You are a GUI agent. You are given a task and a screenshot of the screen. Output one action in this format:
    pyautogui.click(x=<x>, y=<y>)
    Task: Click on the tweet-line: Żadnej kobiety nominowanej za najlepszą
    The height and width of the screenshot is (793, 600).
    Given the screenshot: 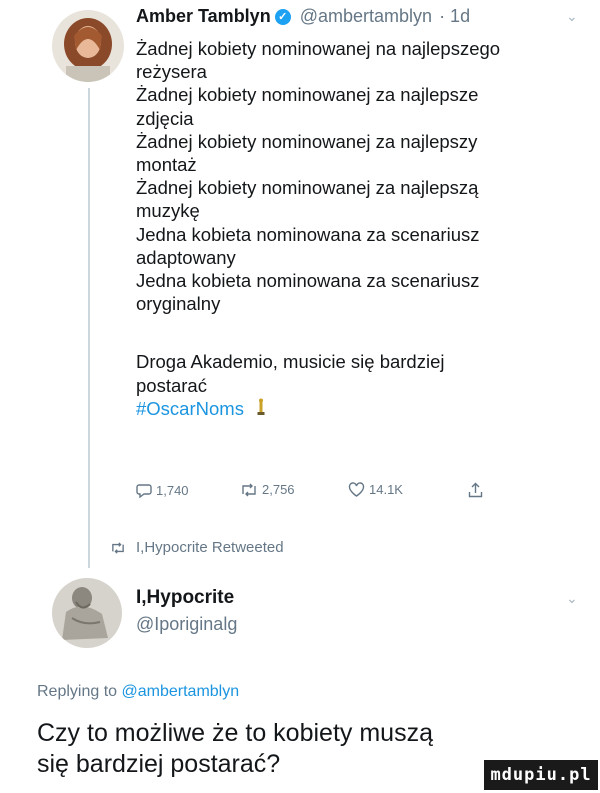 What is the action you would take?
    pyautogui.click(x=307, y=188)
    